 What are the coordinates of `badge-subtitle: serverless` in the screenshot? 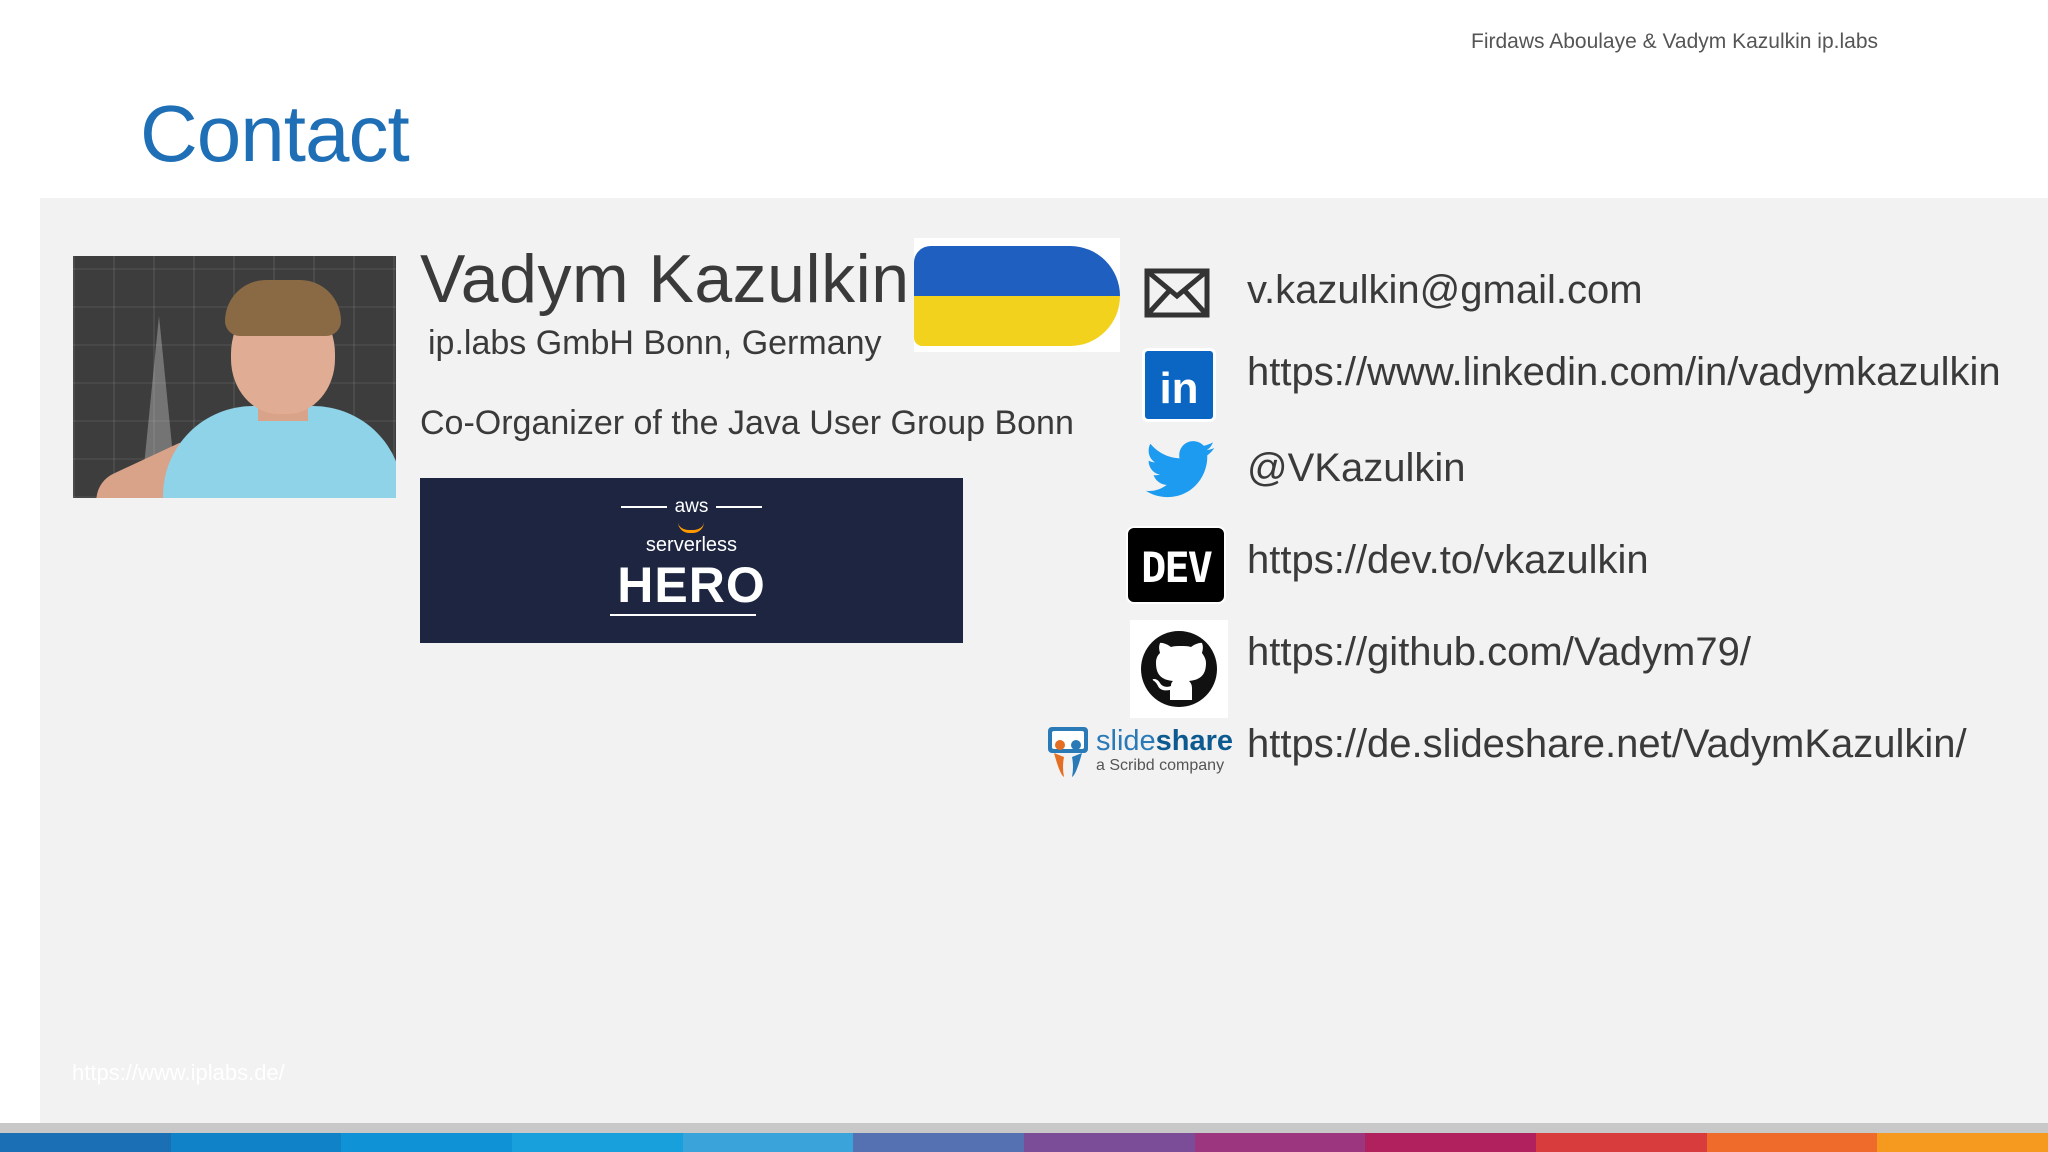 It's located at (691, 545).